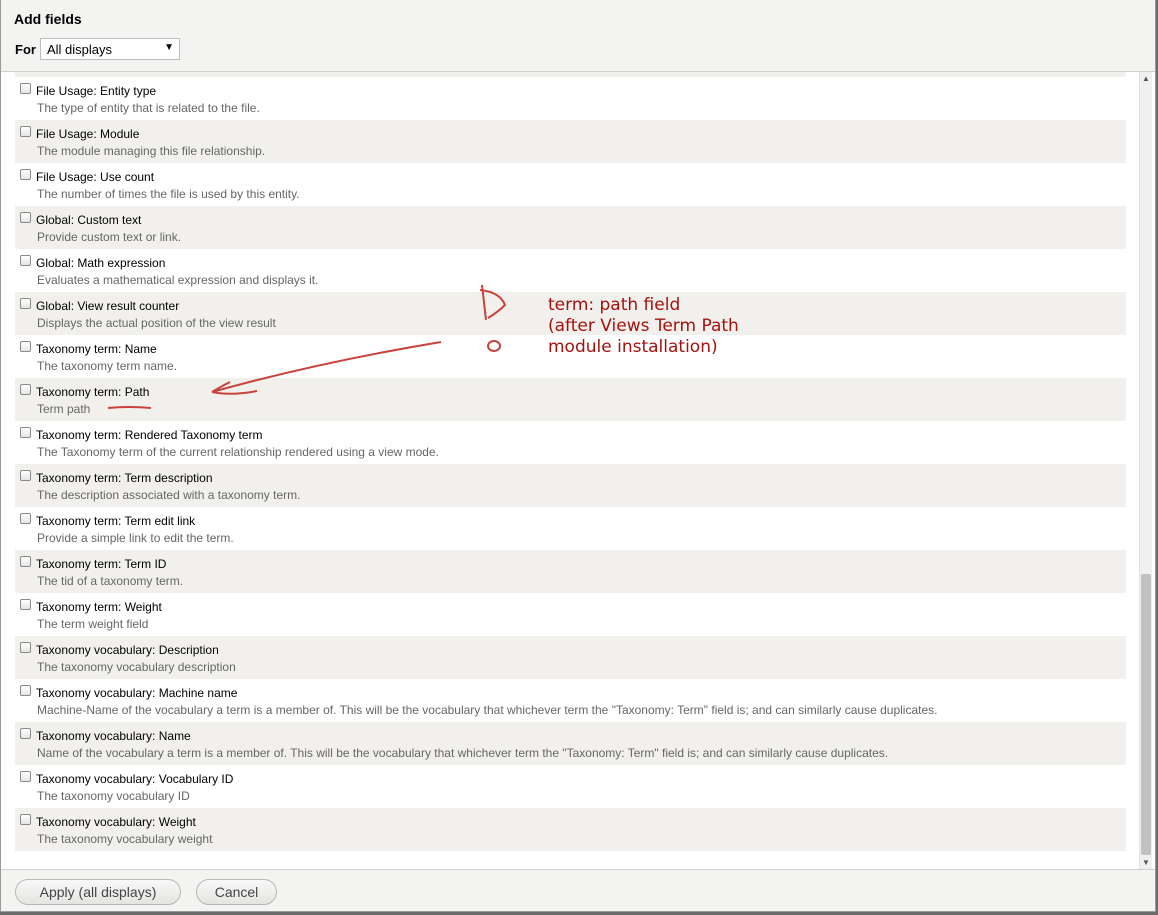 This screenshot has width=1158, height=915. Describe the element at coordinates (48, 19) in the screenshot. I see `dialog-title: Add fields` at that location.